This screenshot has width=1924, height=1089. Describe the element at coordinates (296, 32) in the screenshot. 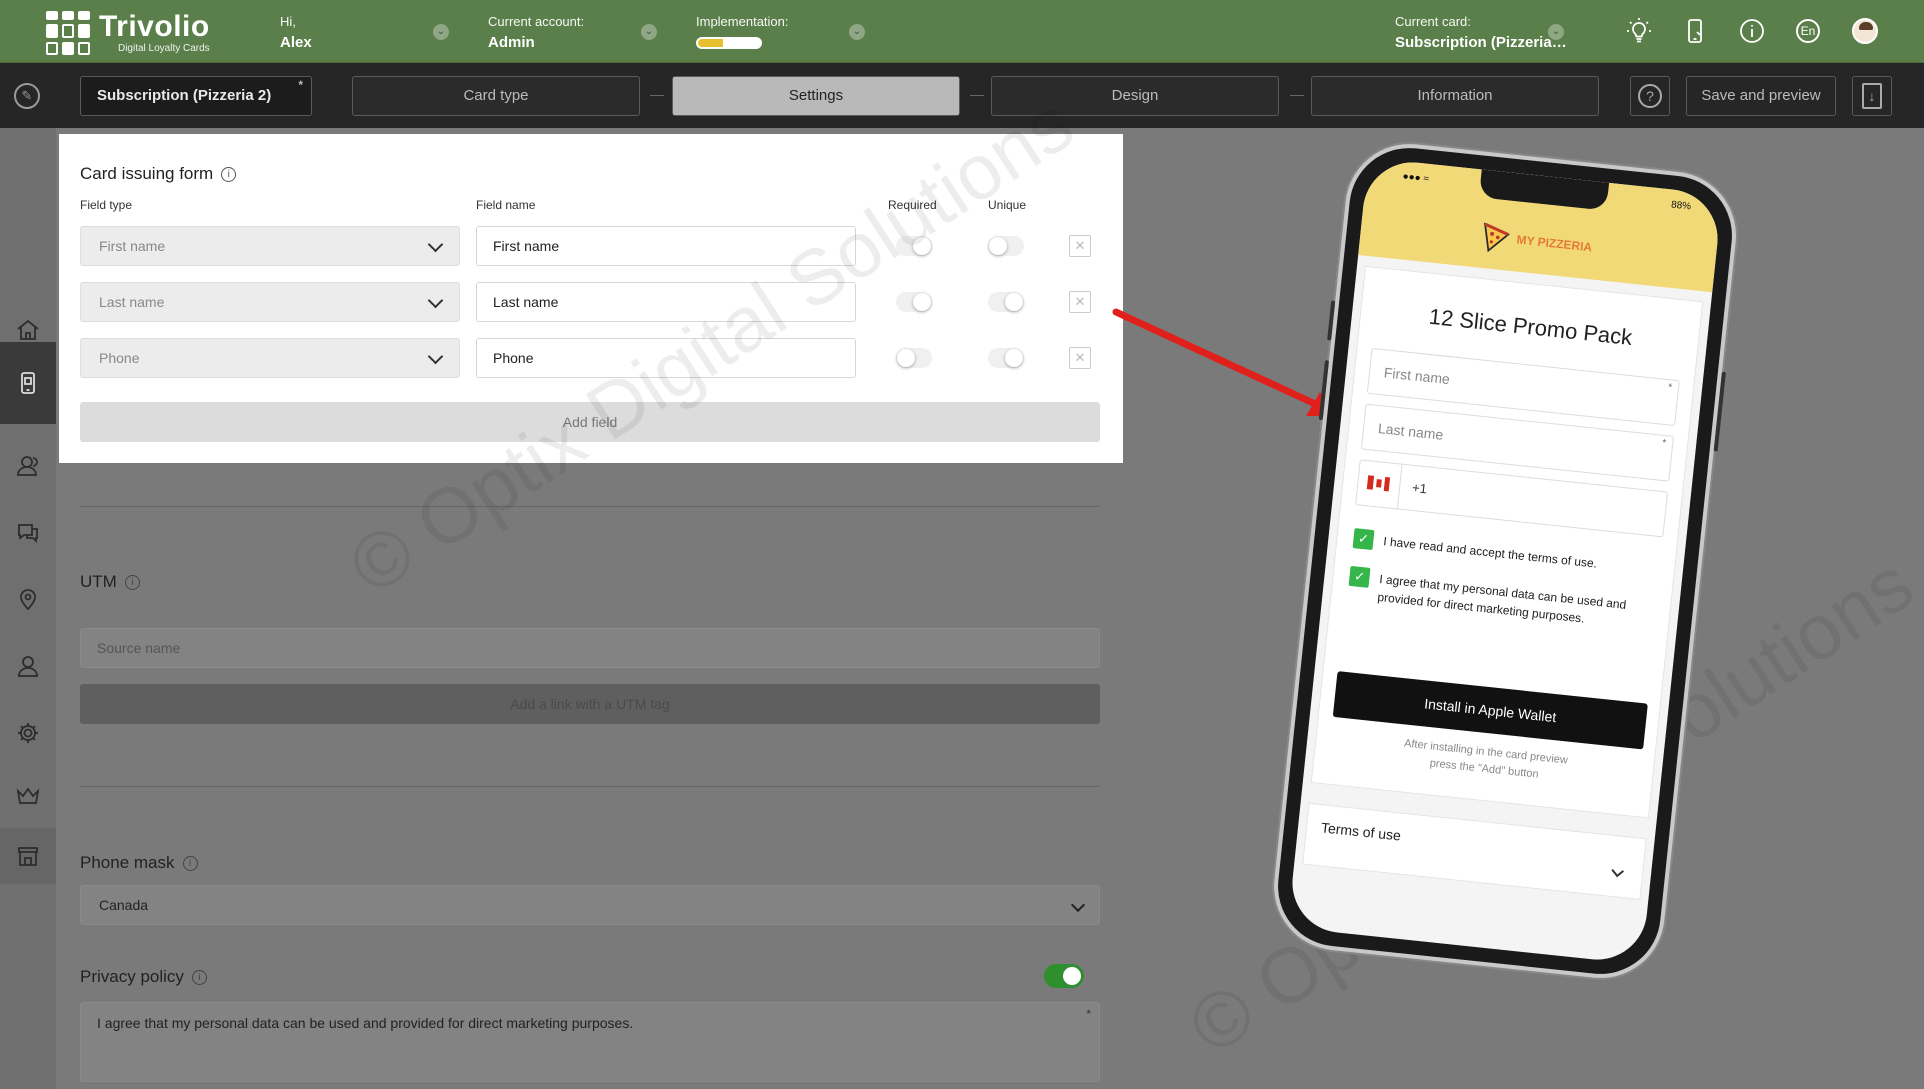

I see `user-greeting: Hi, Alex` at that location.